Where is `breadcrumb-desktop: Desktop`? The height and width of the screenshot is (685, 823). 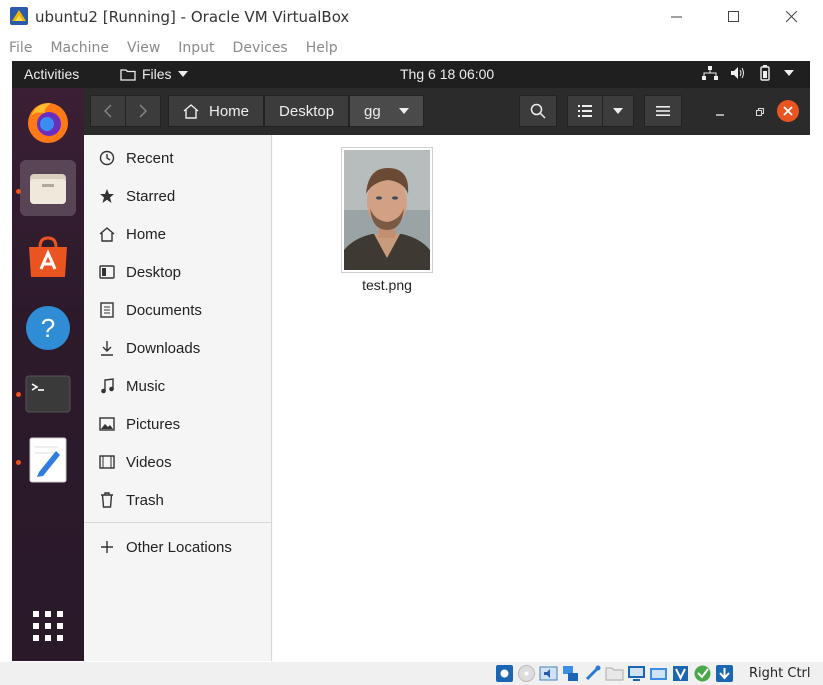 breadcrumb-desktop: Desktop is located at coordinates (307, 111).